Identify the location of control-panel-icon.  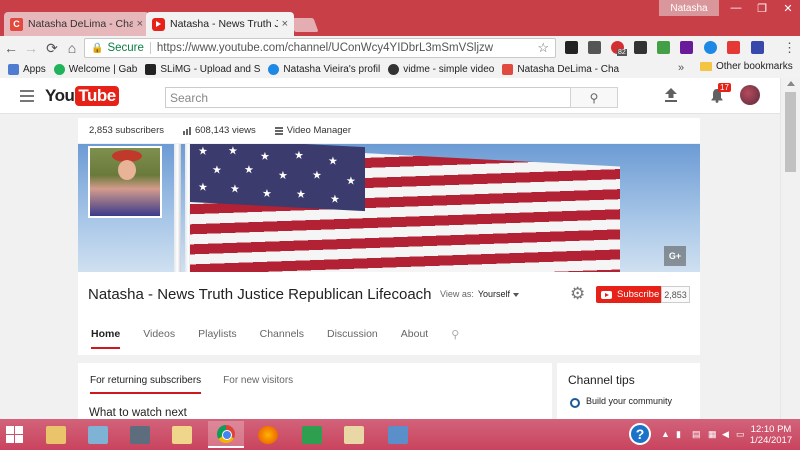
(98, 434).